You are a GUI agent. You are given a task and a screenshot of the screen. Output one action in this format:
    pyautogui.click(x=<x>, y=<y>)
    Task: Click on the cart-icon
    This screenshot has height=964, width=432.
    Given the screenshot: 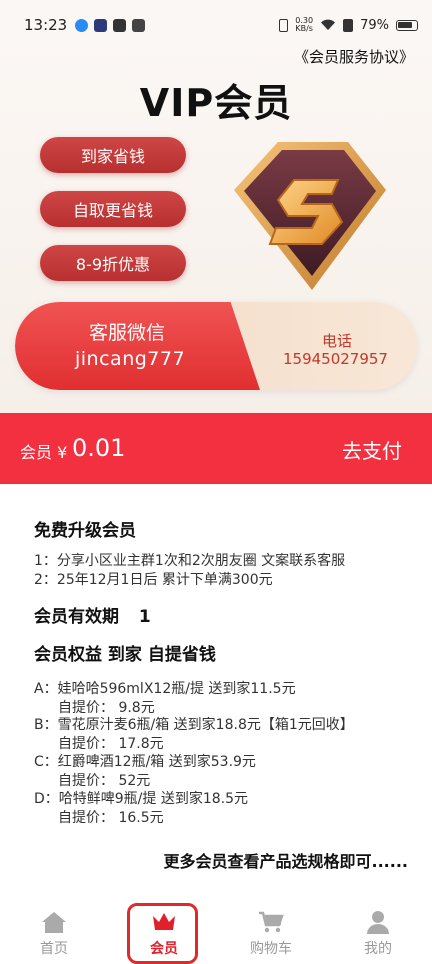 What is the action you would take?
    pyautogui.click(x=271, y=922)
    